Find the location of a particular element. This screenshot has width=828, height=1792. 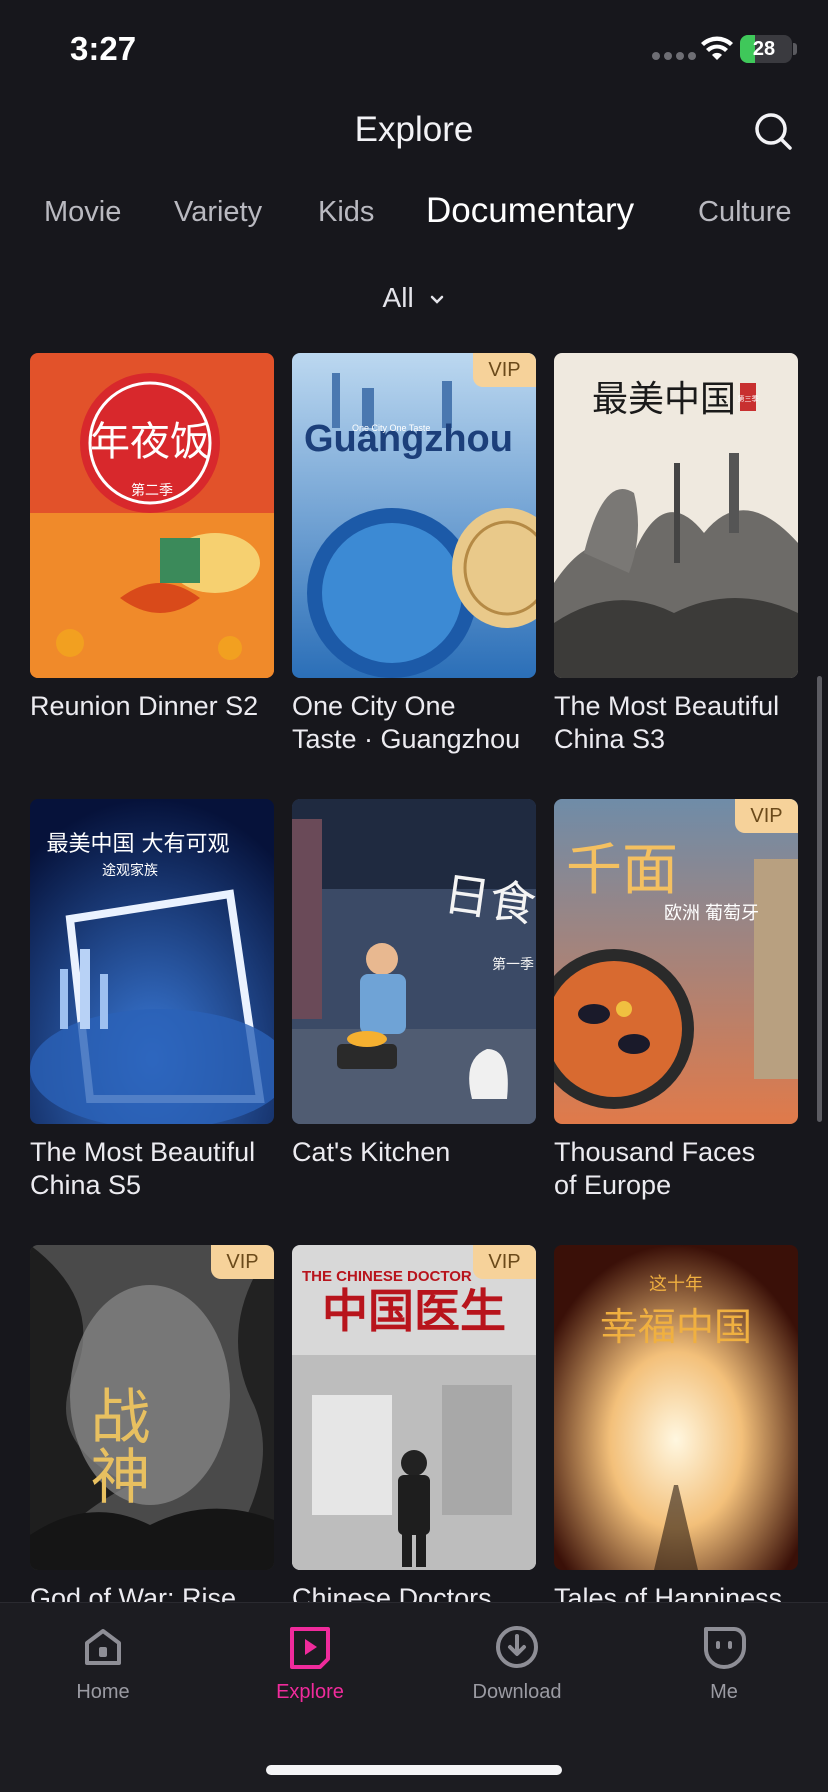

nav-download: Download is located at coordinates (517, 1663).